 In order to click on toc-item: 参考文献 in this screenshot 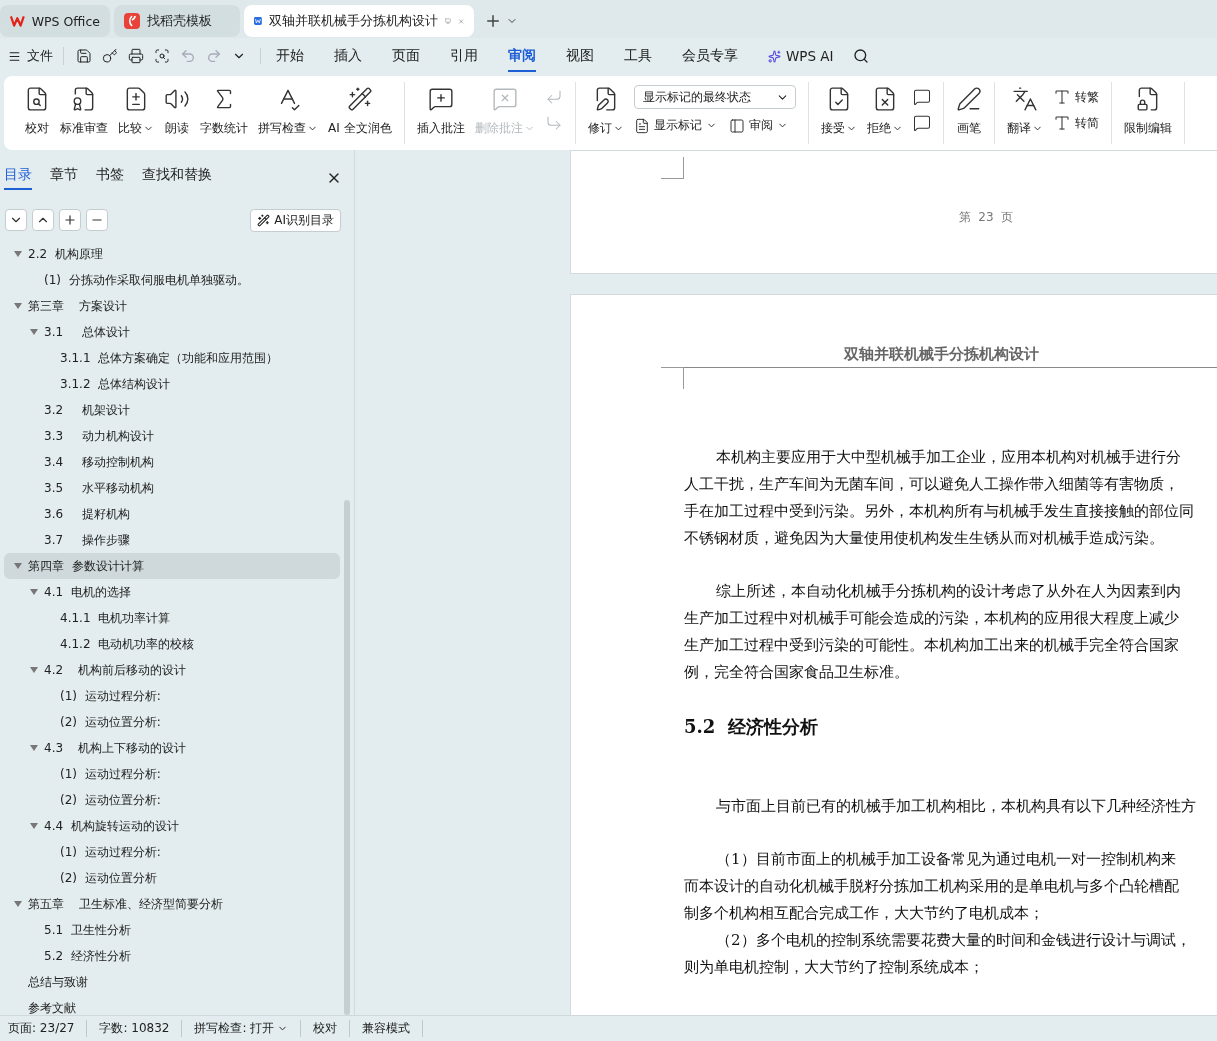, I will do `click(172, 1005)`.